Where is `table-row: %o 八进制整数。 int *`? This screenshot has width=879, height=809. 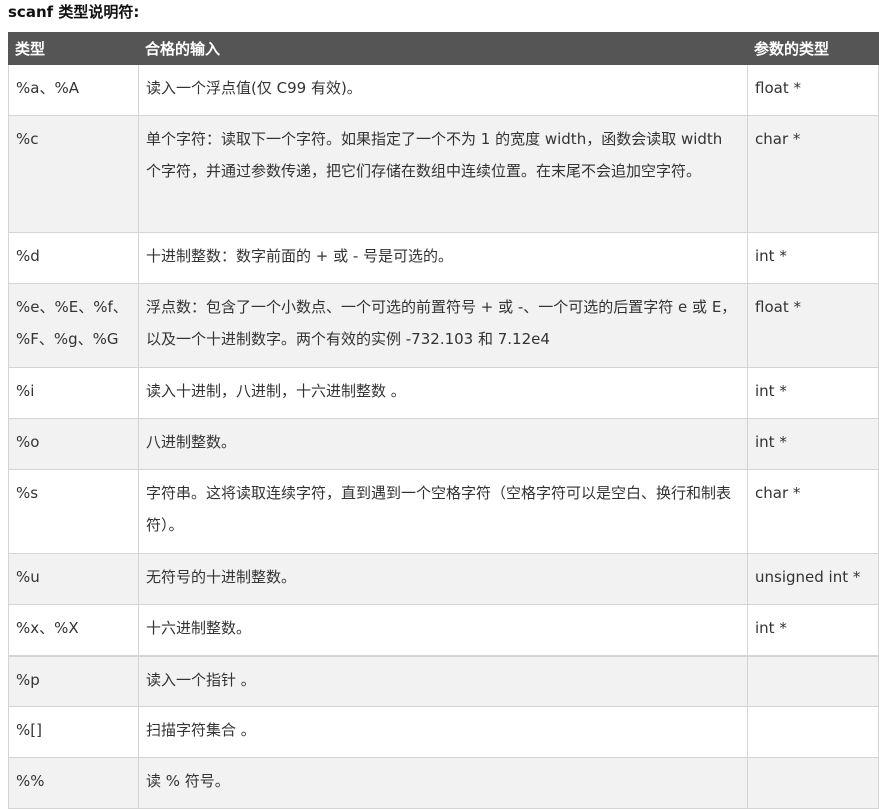 table-row: %o 八进制整数。 int * is located at coordinates (443, 444).